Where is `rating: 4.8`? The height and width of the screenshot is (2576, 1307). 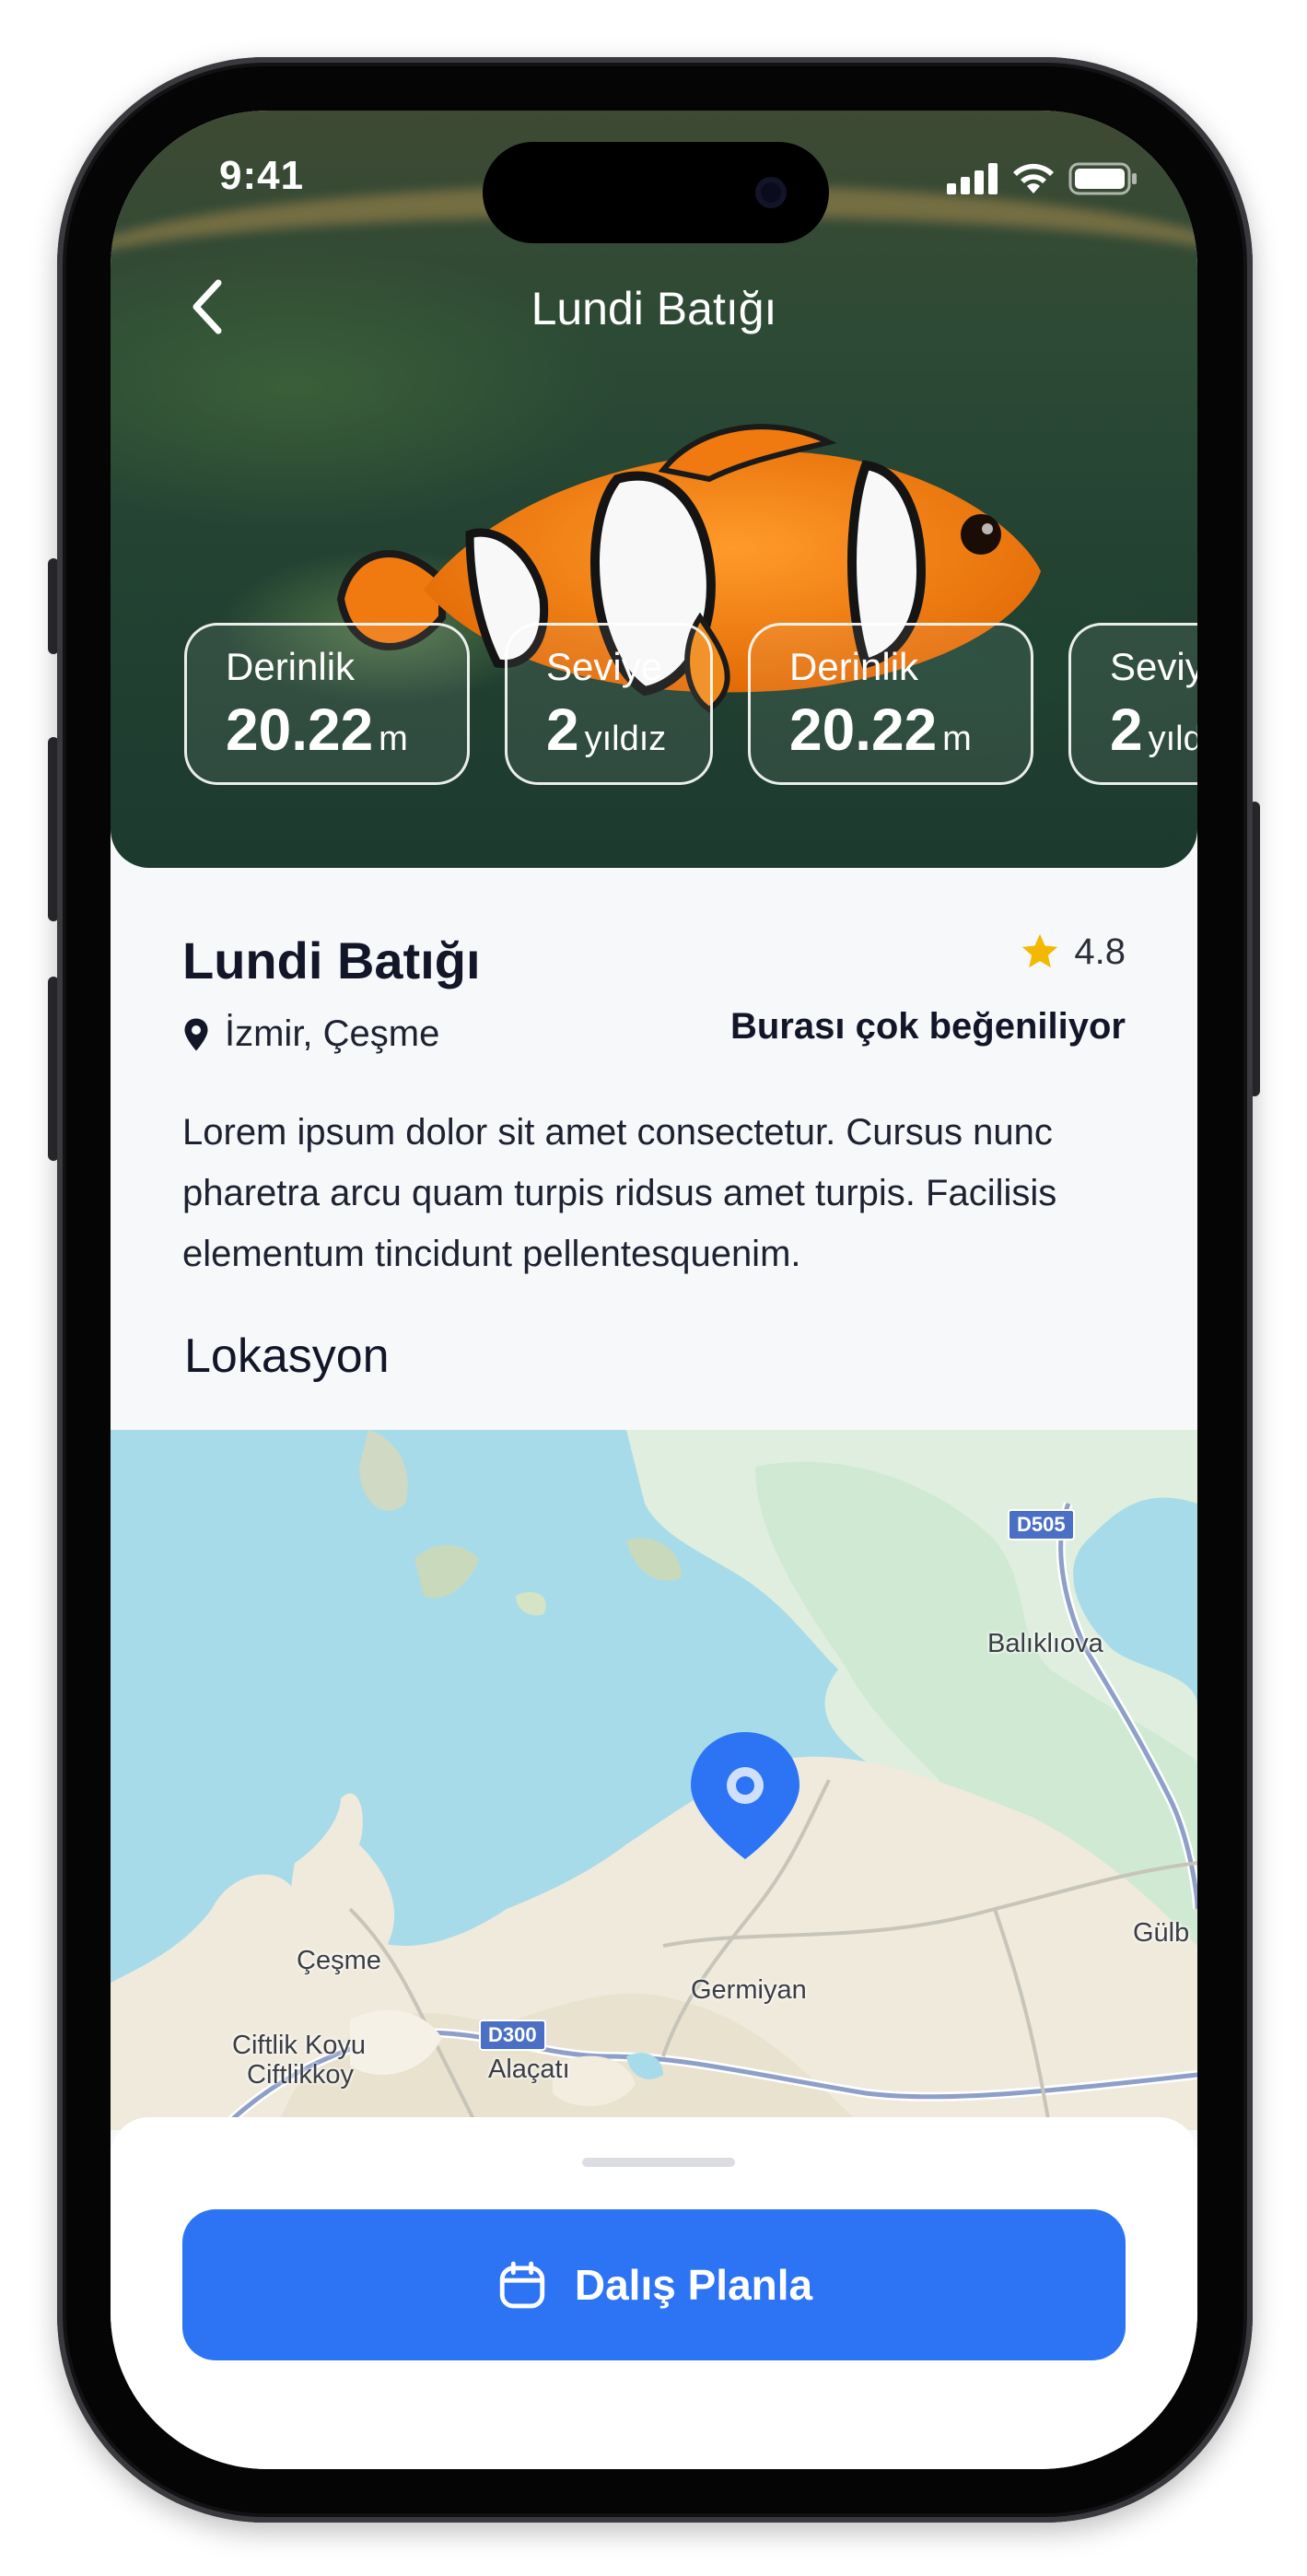
rating: 4.8 is located at coordinates (1073, 952).